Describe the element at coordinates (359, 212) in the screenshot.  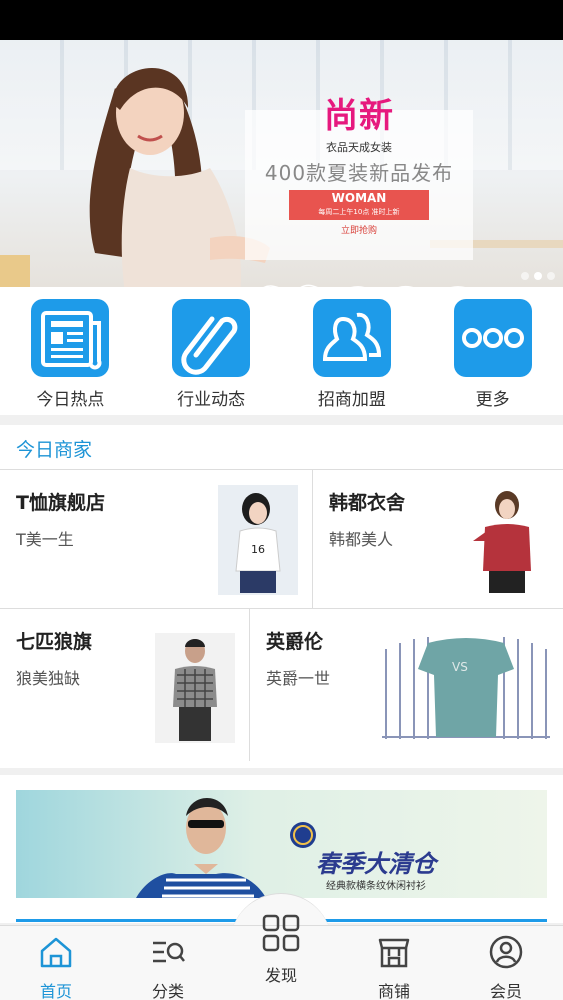
I see `promo-badge-subtitle: 每周二上午10点 准时上新` at that location.